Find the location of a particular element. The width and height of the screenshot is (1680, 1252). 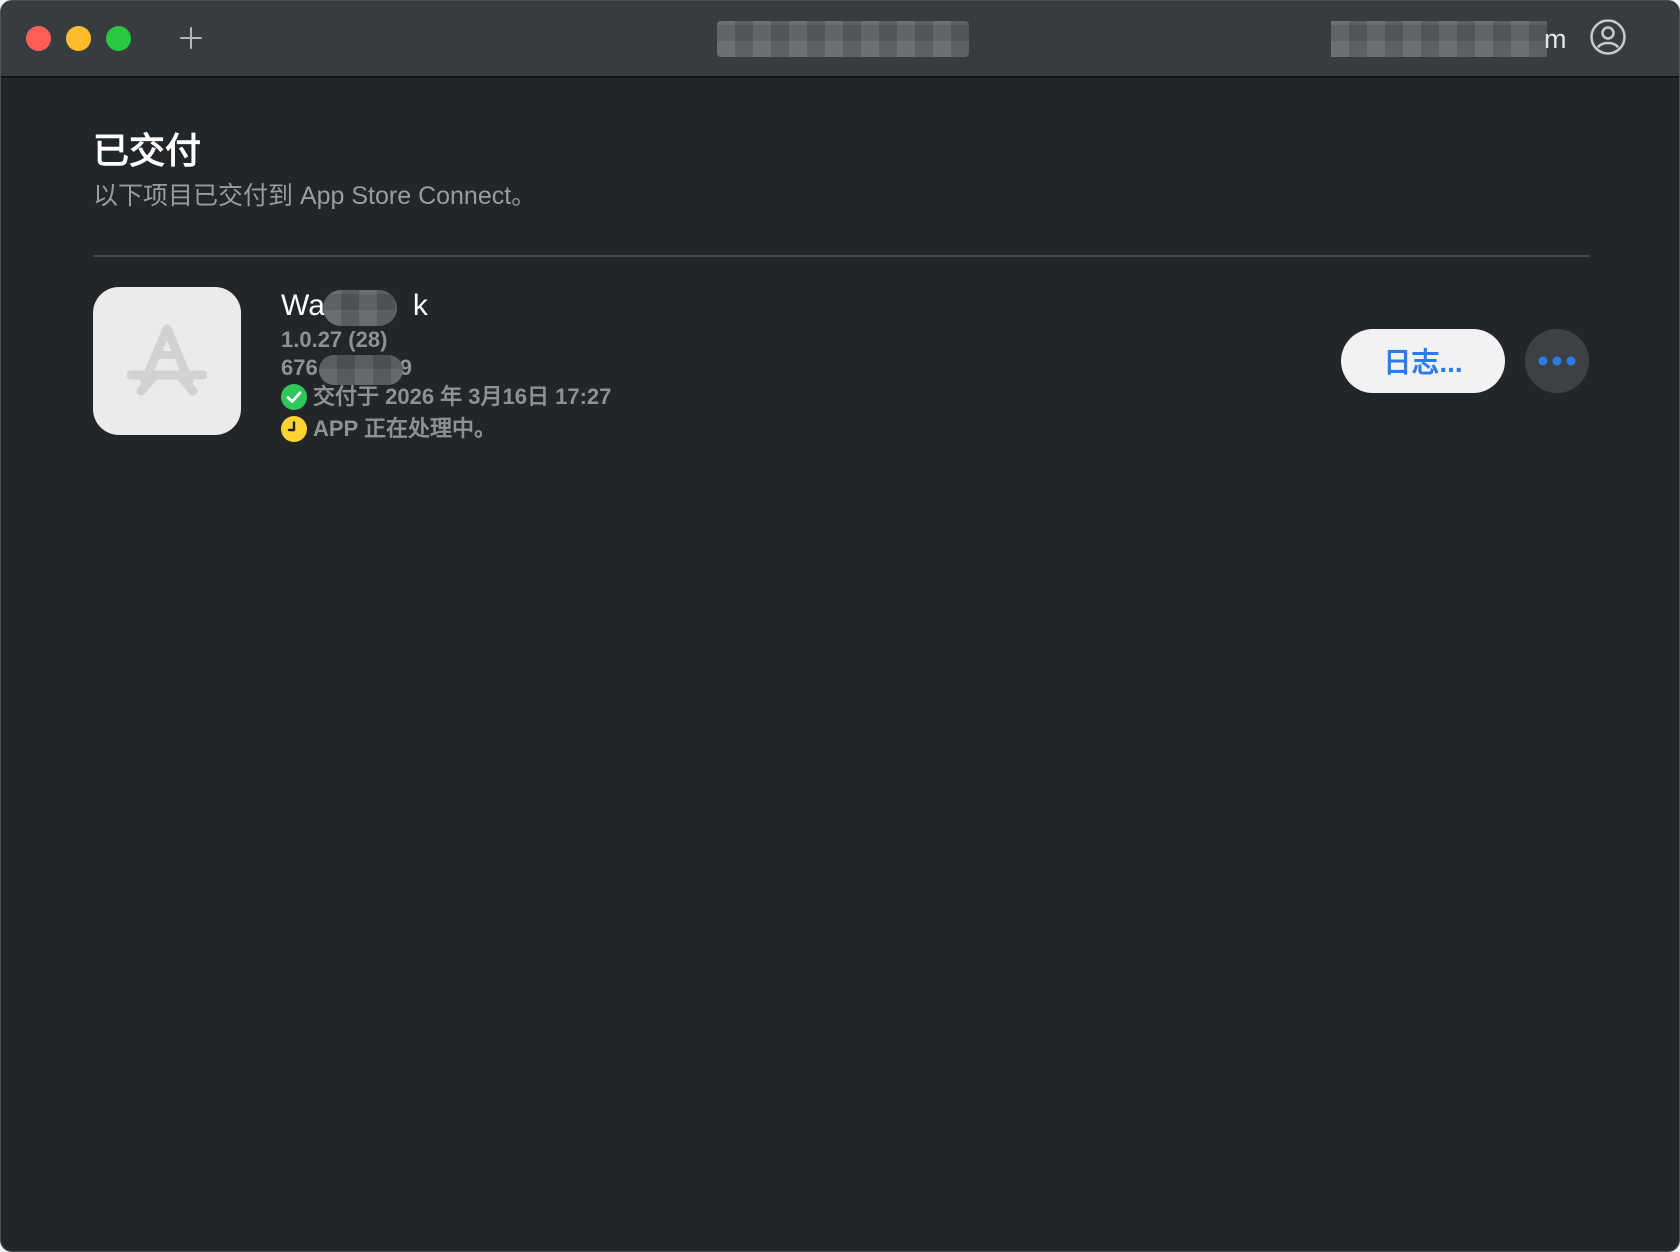

processing-status: APP 正在处理中。 is located at coordinates (388, 429).